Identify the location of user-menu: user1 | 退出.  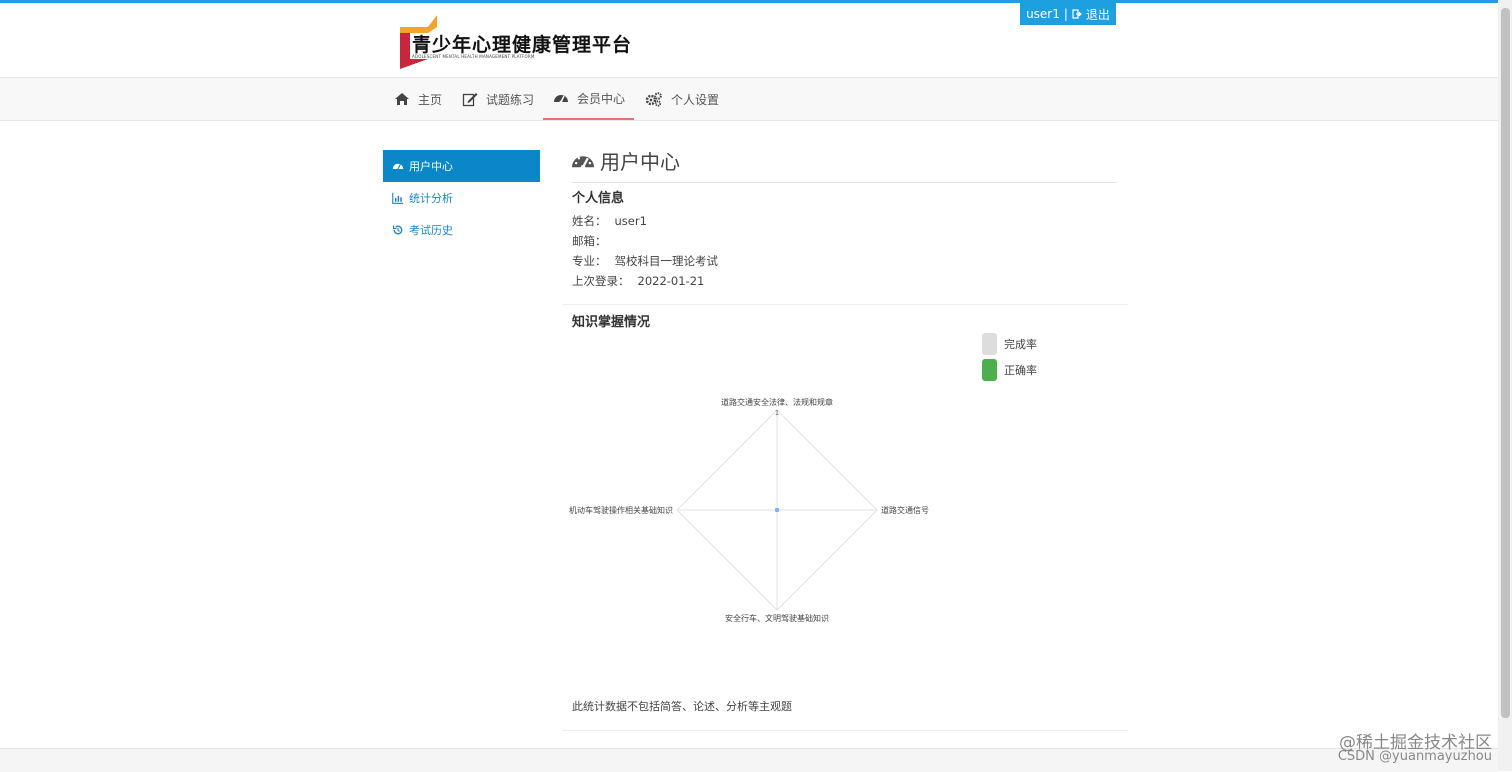
(1068, 14).